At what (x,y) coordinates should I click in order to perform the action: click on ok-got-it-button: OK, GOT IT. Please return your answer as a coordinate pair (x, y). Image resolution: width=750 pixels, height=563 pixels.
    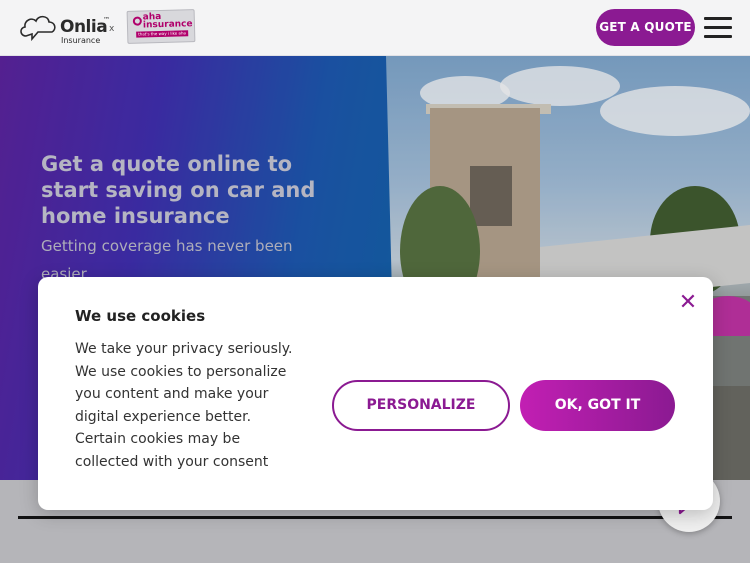
    Looking at the image, I should click on (597, 405).